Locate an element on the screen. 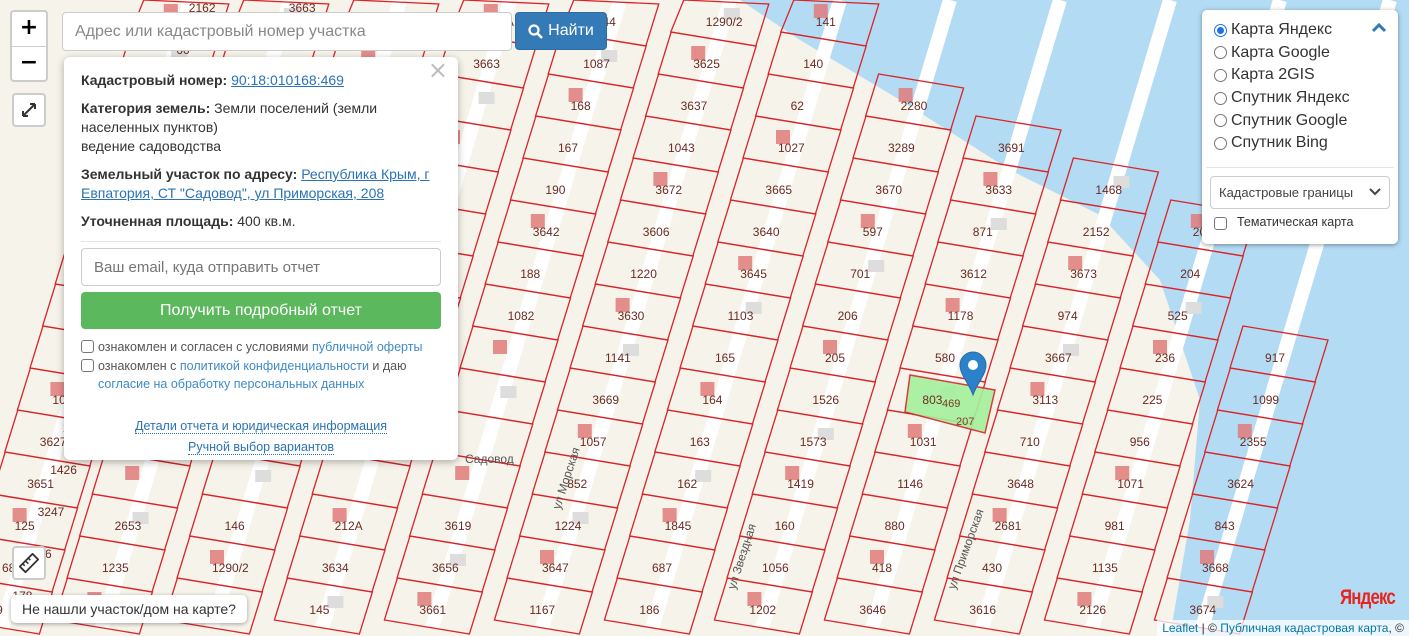 The height and width of the screenshot is (636, 1409). fullscreen-button is located at coordinates (29, 110).